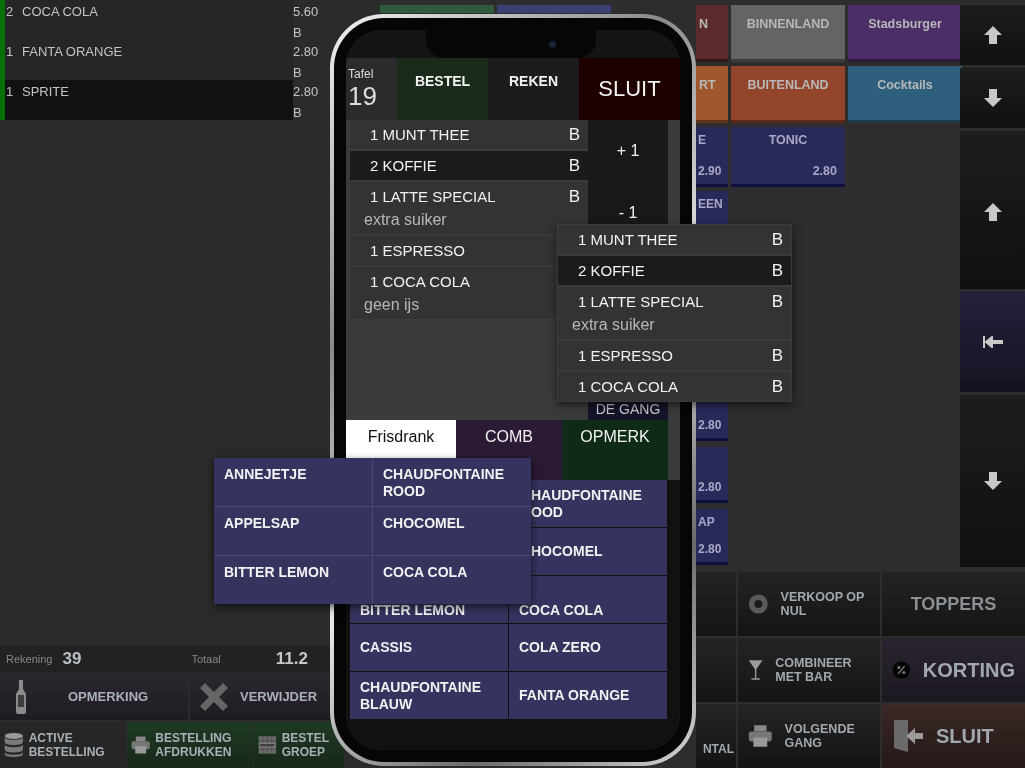  What do you see at coordinates (29, 659) in the screenshot?
I see `account-label: Rekening` at bounding box center [29, 659].